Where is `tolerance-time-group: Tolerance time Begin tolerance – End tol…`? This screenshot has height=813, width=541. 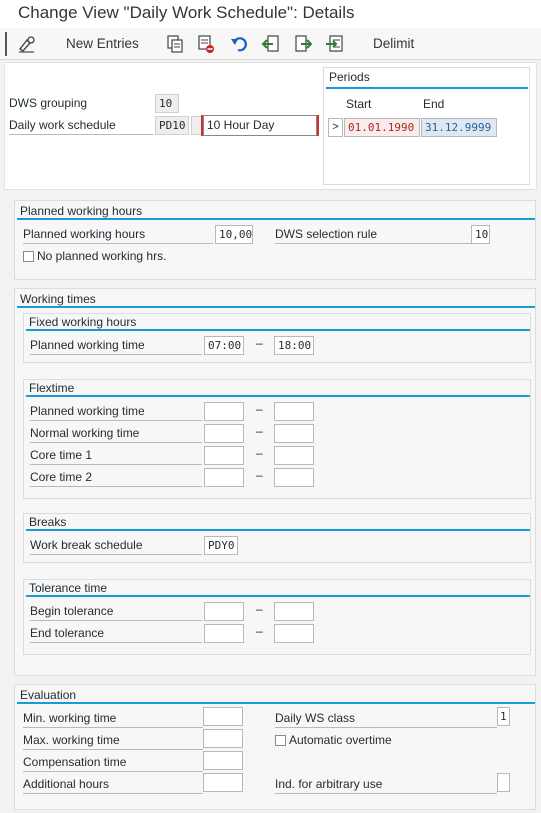 tolerance-time-group: Tolerance time Begin tolerance – End tol… is located at coordinates (277, 617).